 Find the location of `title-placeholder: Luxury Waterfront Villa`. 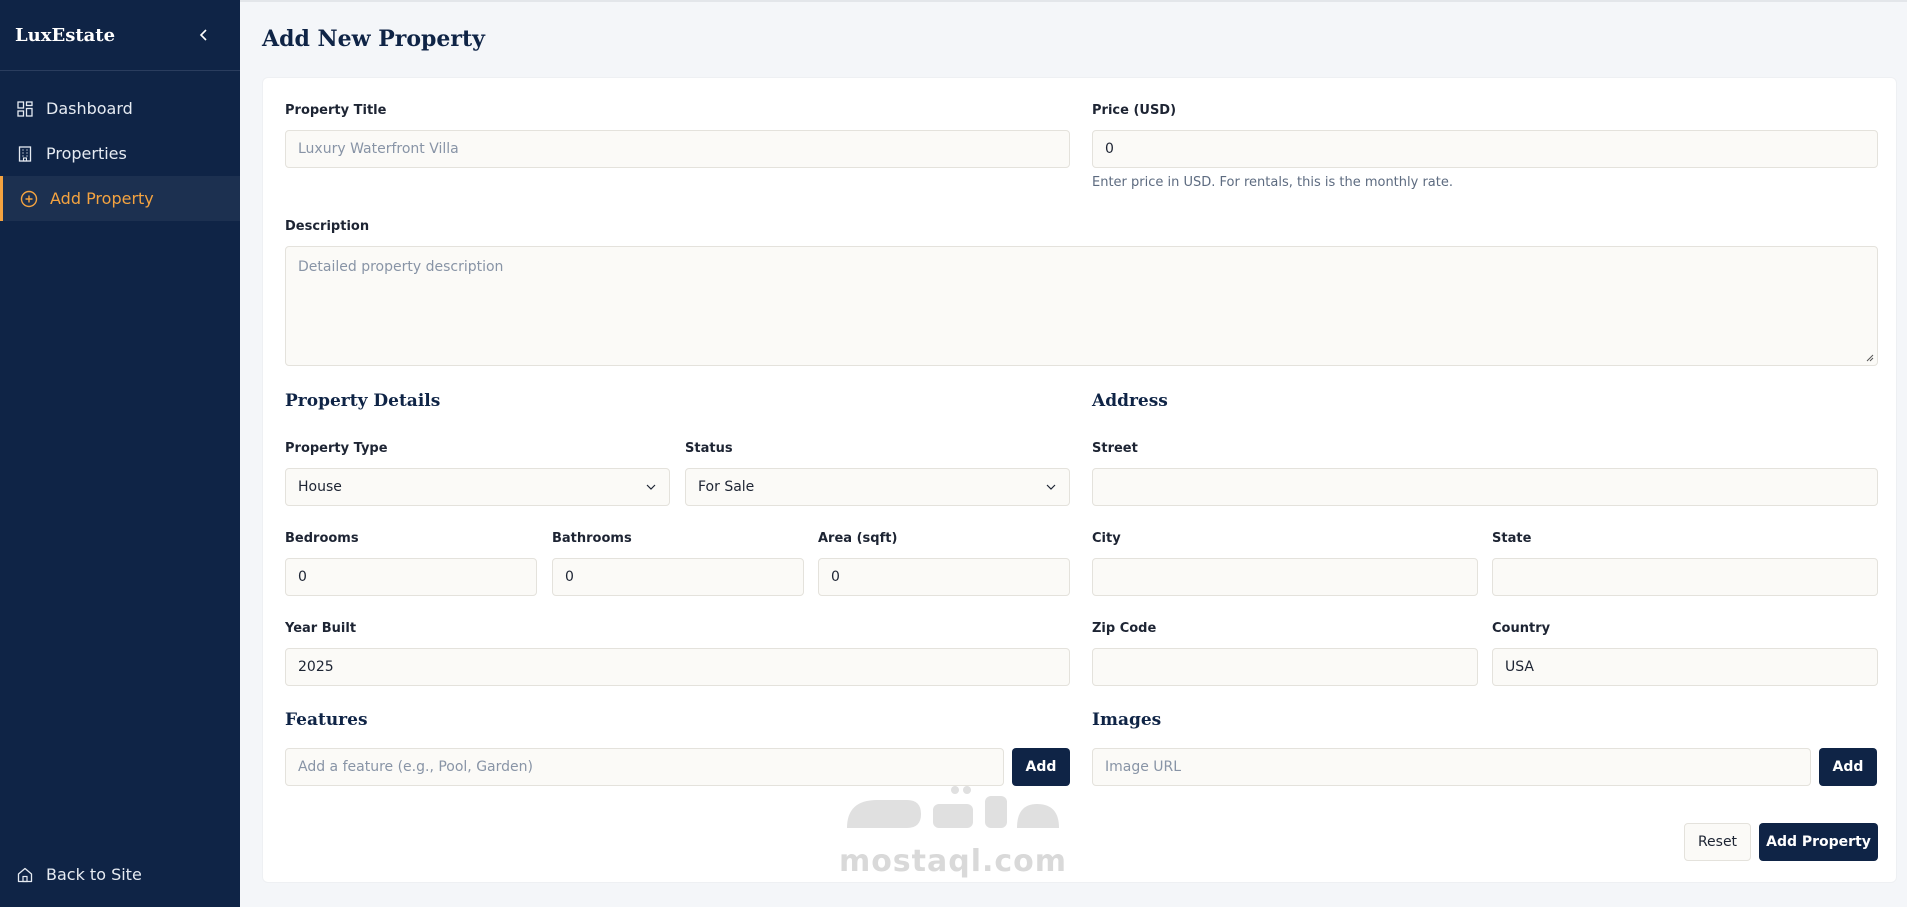

title-placeholder: Luxury Waterfront Villa is located at coordinates (378, 149).